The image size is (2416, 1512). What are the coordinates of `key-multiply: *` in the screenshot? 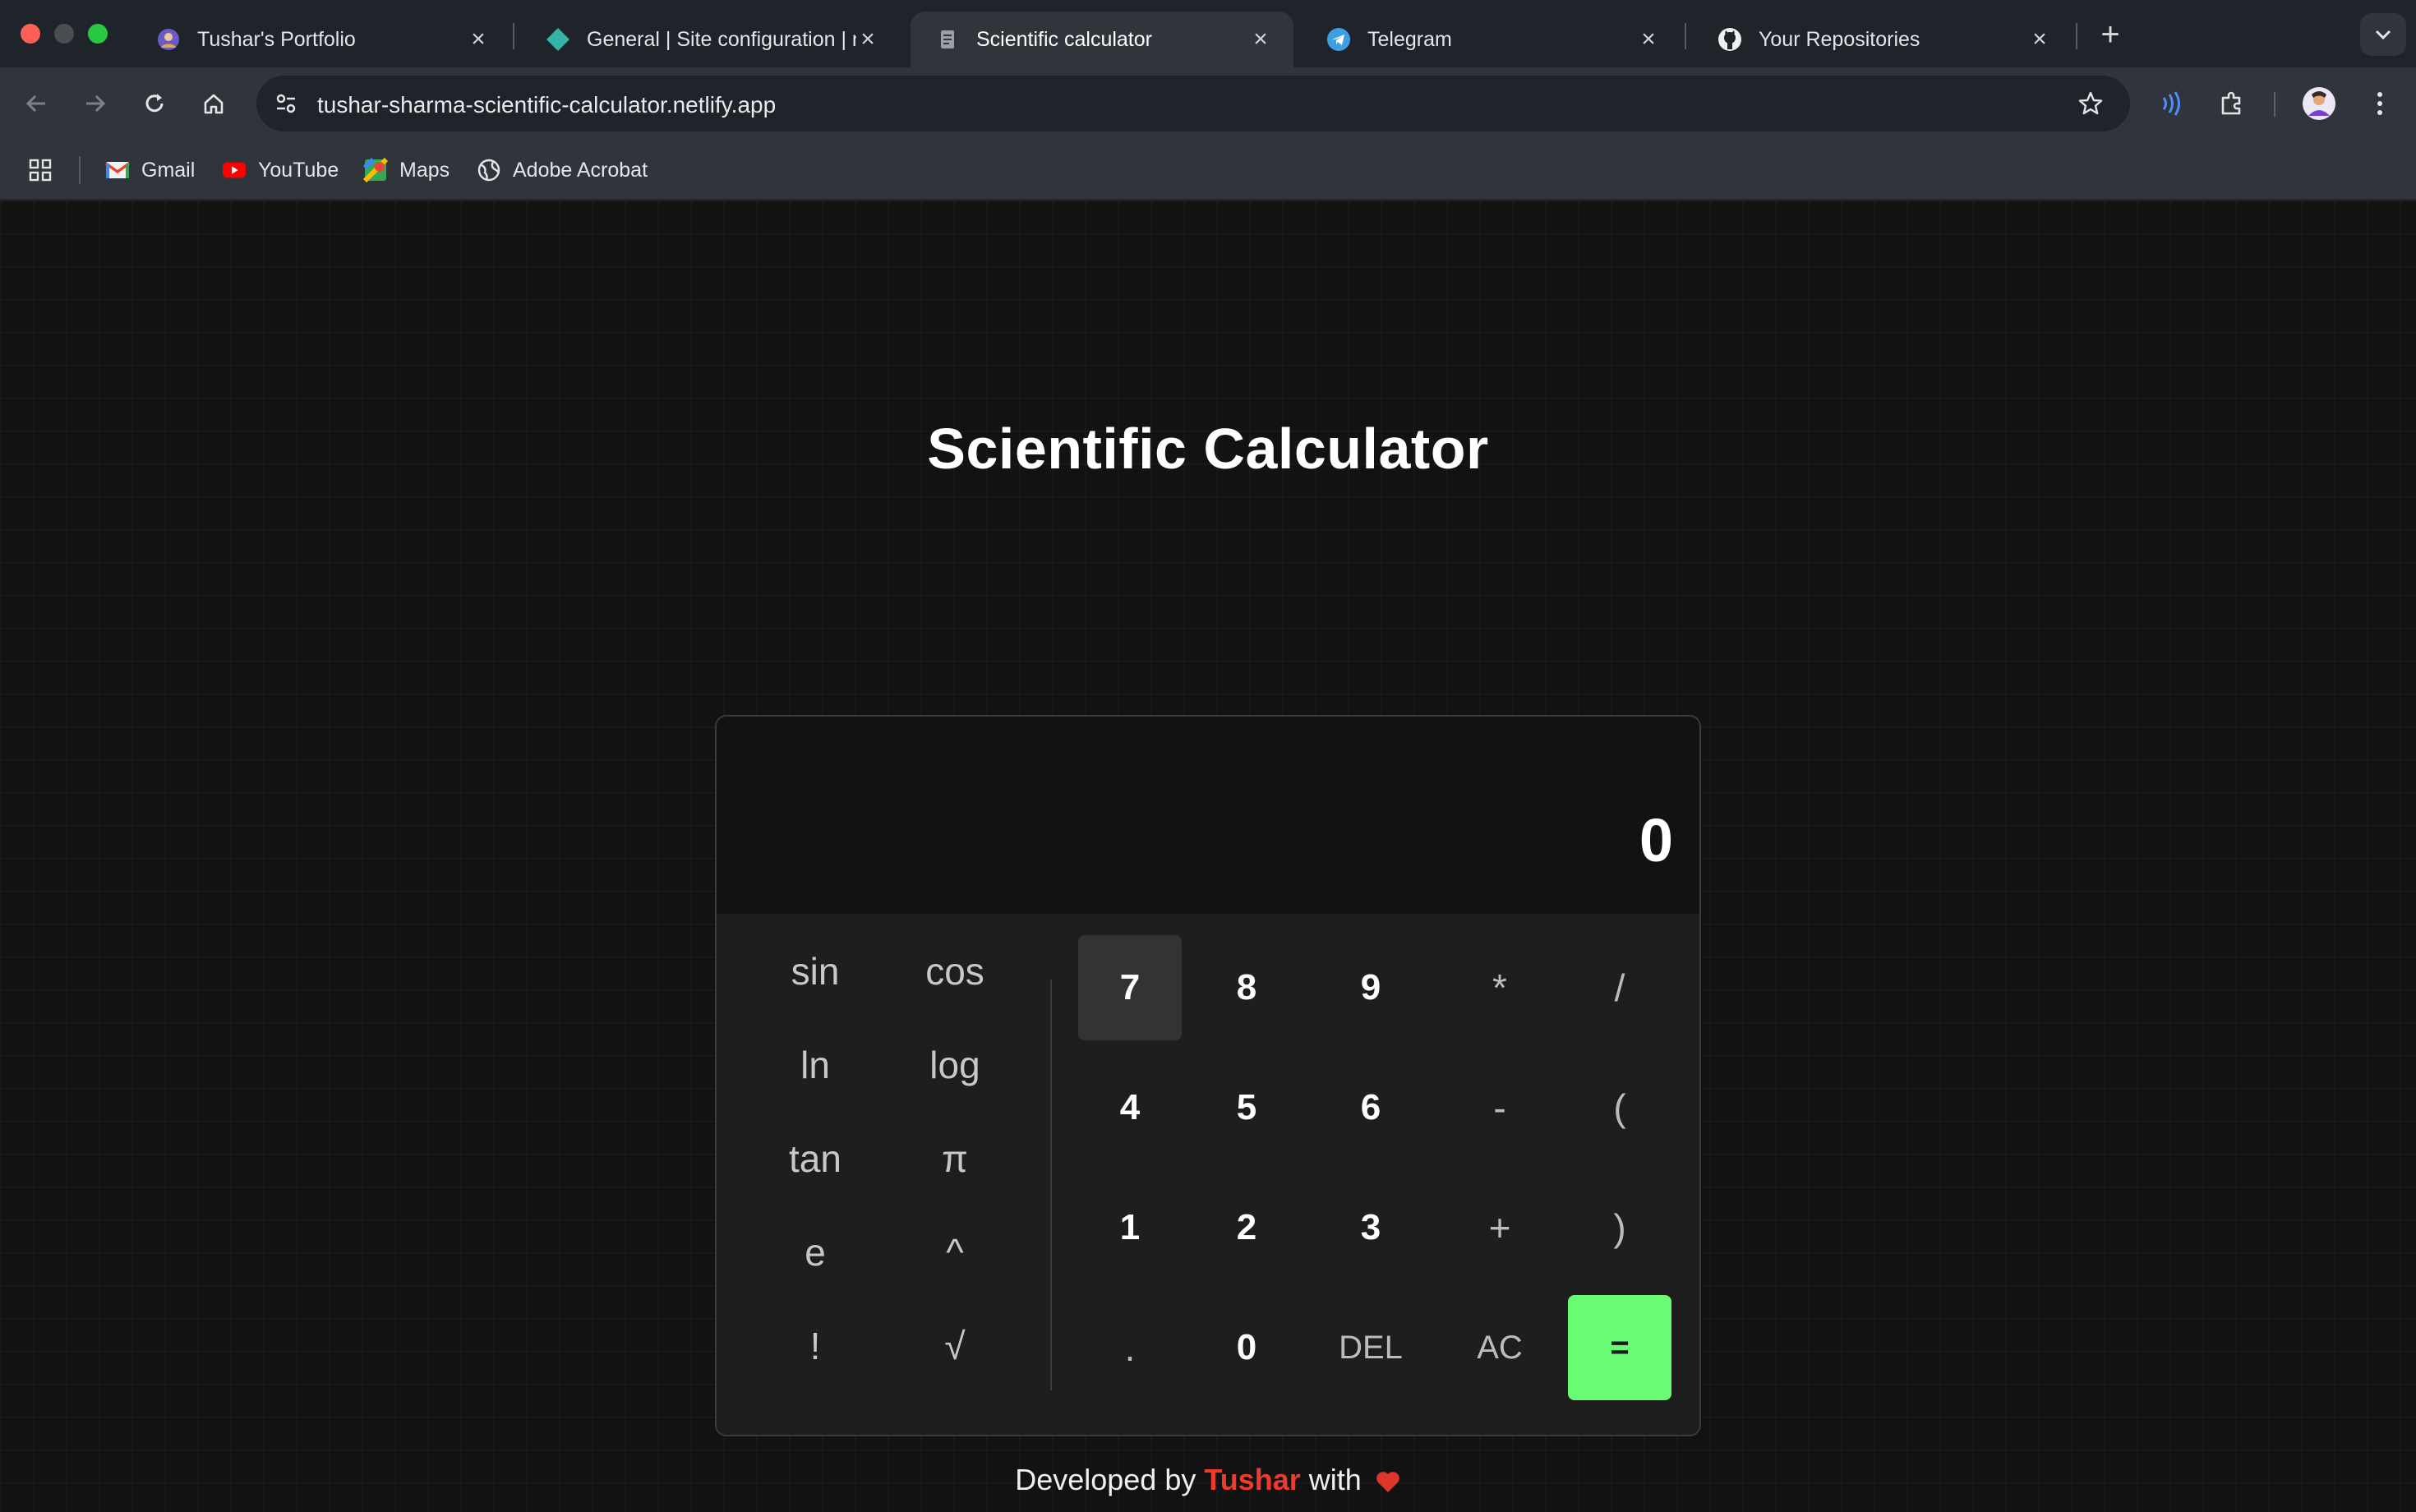 It's located at (1499, 987).